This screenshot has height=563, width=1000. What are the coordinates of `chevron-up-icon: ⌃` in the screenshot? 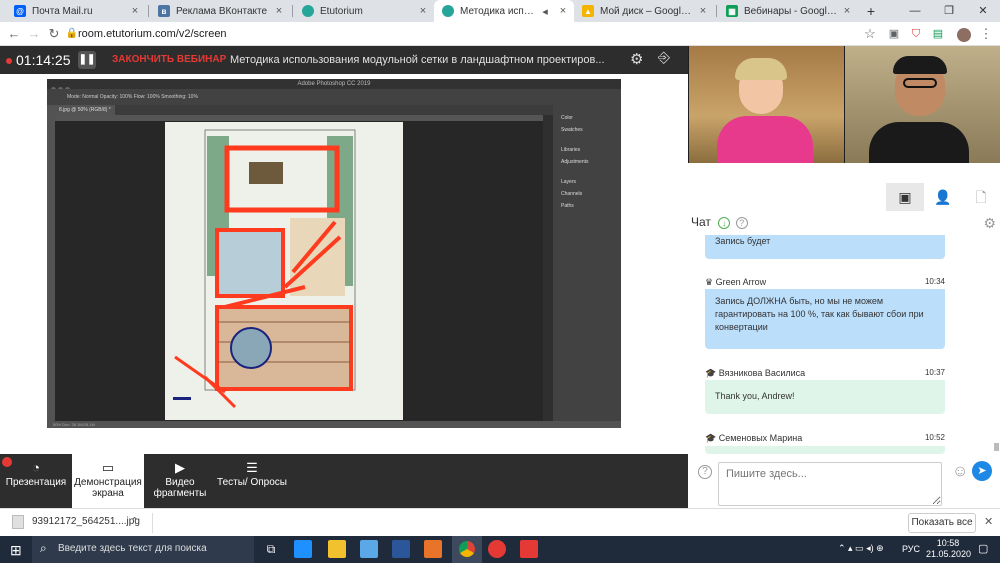 It's located at (134, 521).